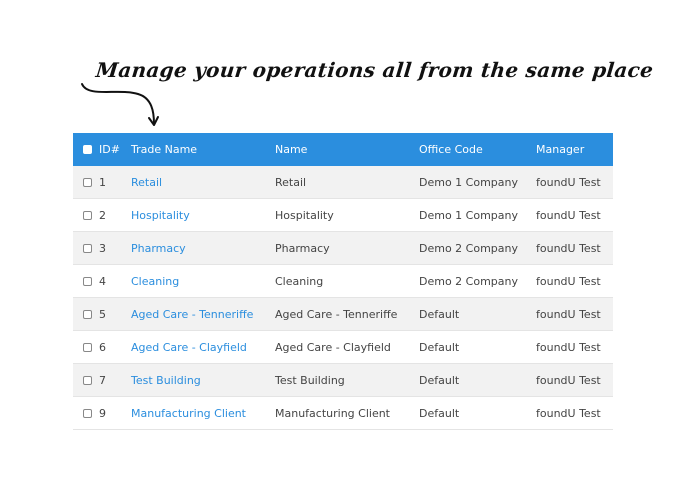 The height and width of the screenshot is (500, 688). What do you see at coordinates (120, 104) in the screenshot?
I see `curved-arrow-icon` at bounding box center [120, 104].